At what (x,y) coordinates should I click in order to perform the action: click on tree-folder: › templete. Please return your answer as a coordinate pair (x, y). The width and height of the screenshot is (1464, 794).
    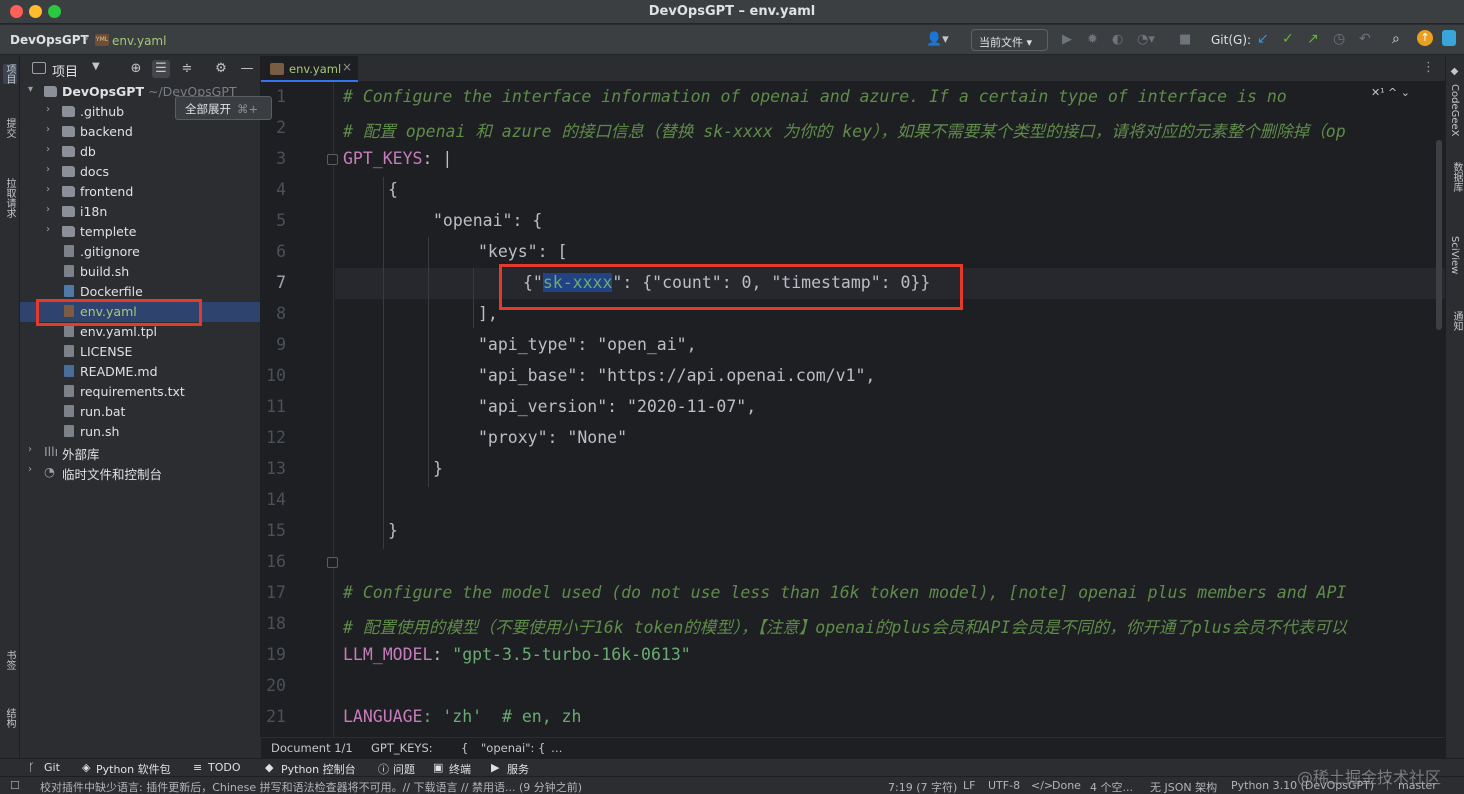
    Looking at the image, I should click on (140, 232).